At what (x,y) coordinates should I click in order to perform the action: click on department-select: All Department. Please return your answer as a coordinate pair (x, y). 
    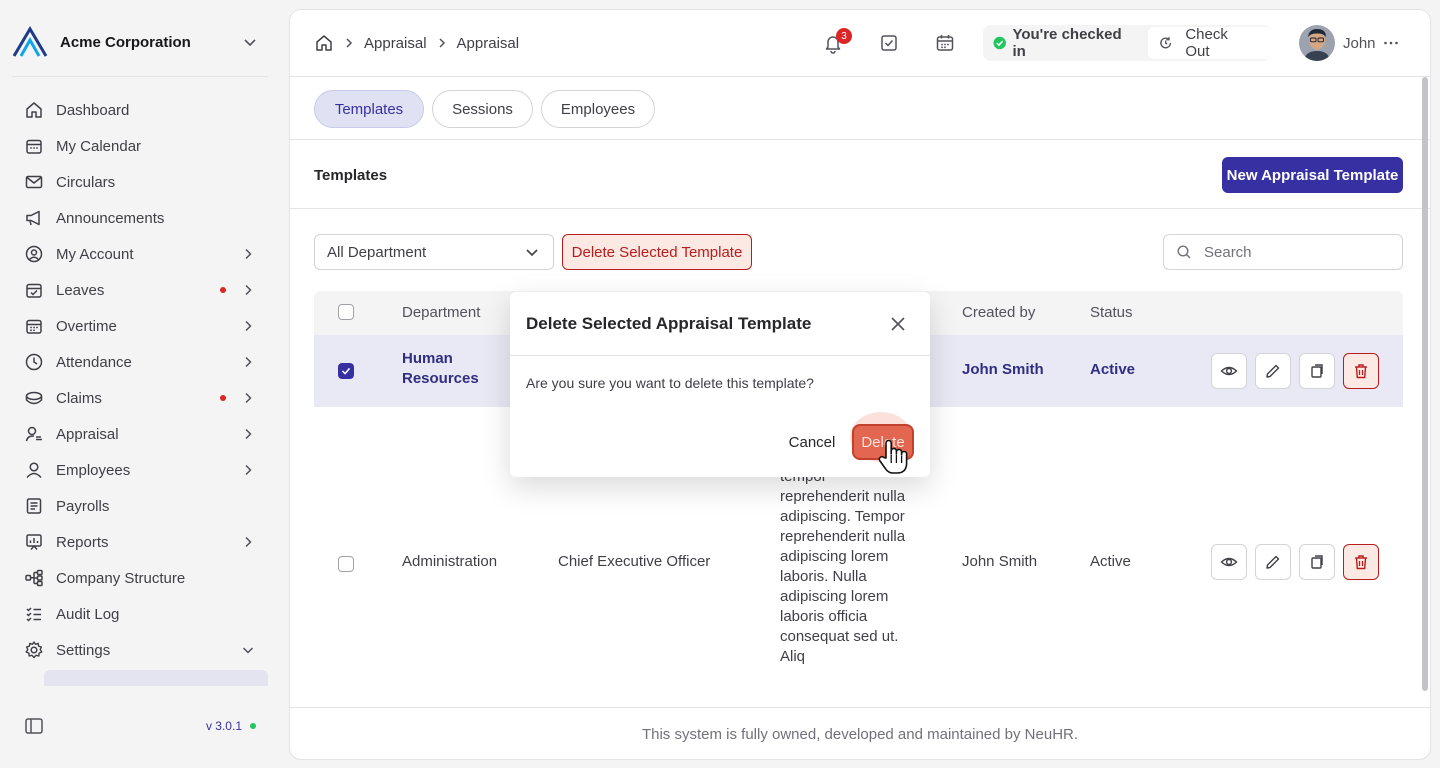
    Looking at the image, I should click on (434, 252).